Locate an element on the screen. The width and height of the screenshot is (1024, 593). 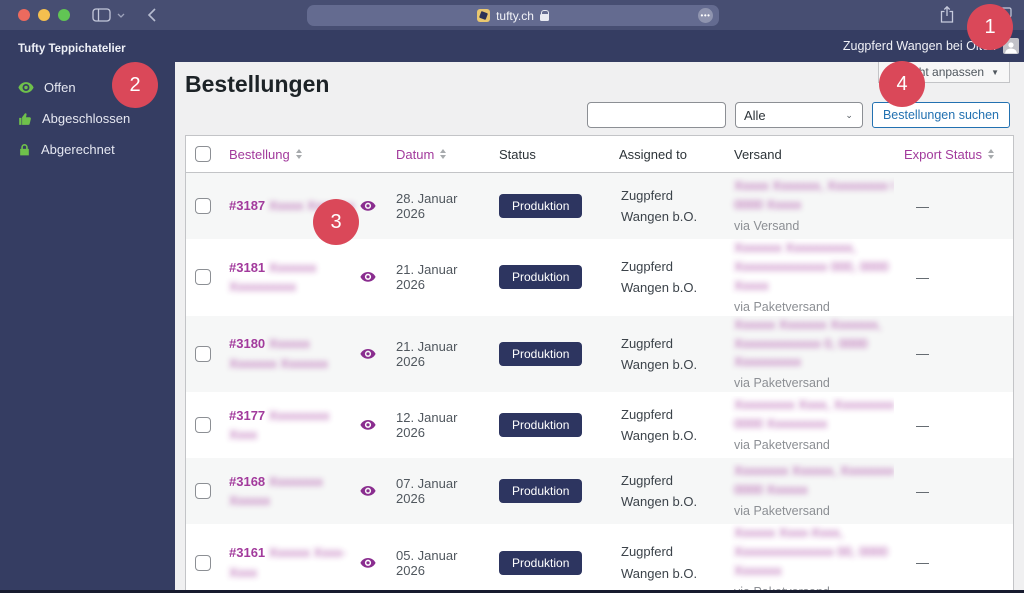
select-all-cell is located at coordinates (202, 154).